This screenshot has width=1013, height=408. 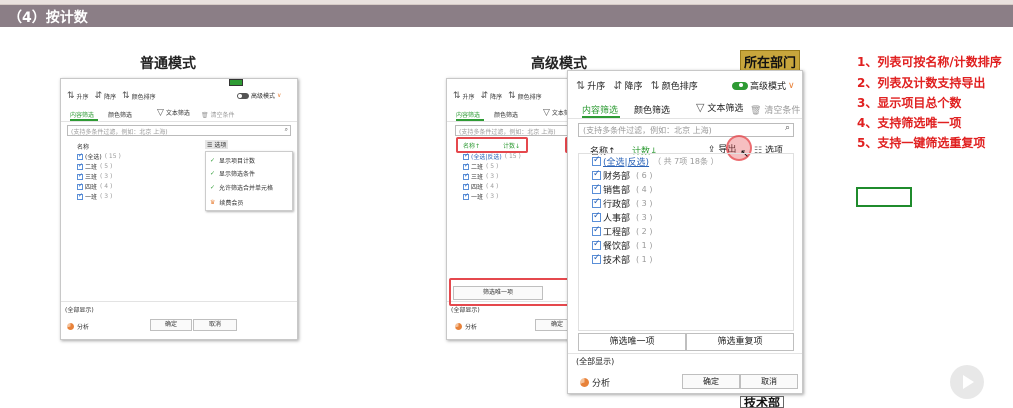 I want to click on adv-tab-color: 颜色筛选, so click(x=652, y=109).